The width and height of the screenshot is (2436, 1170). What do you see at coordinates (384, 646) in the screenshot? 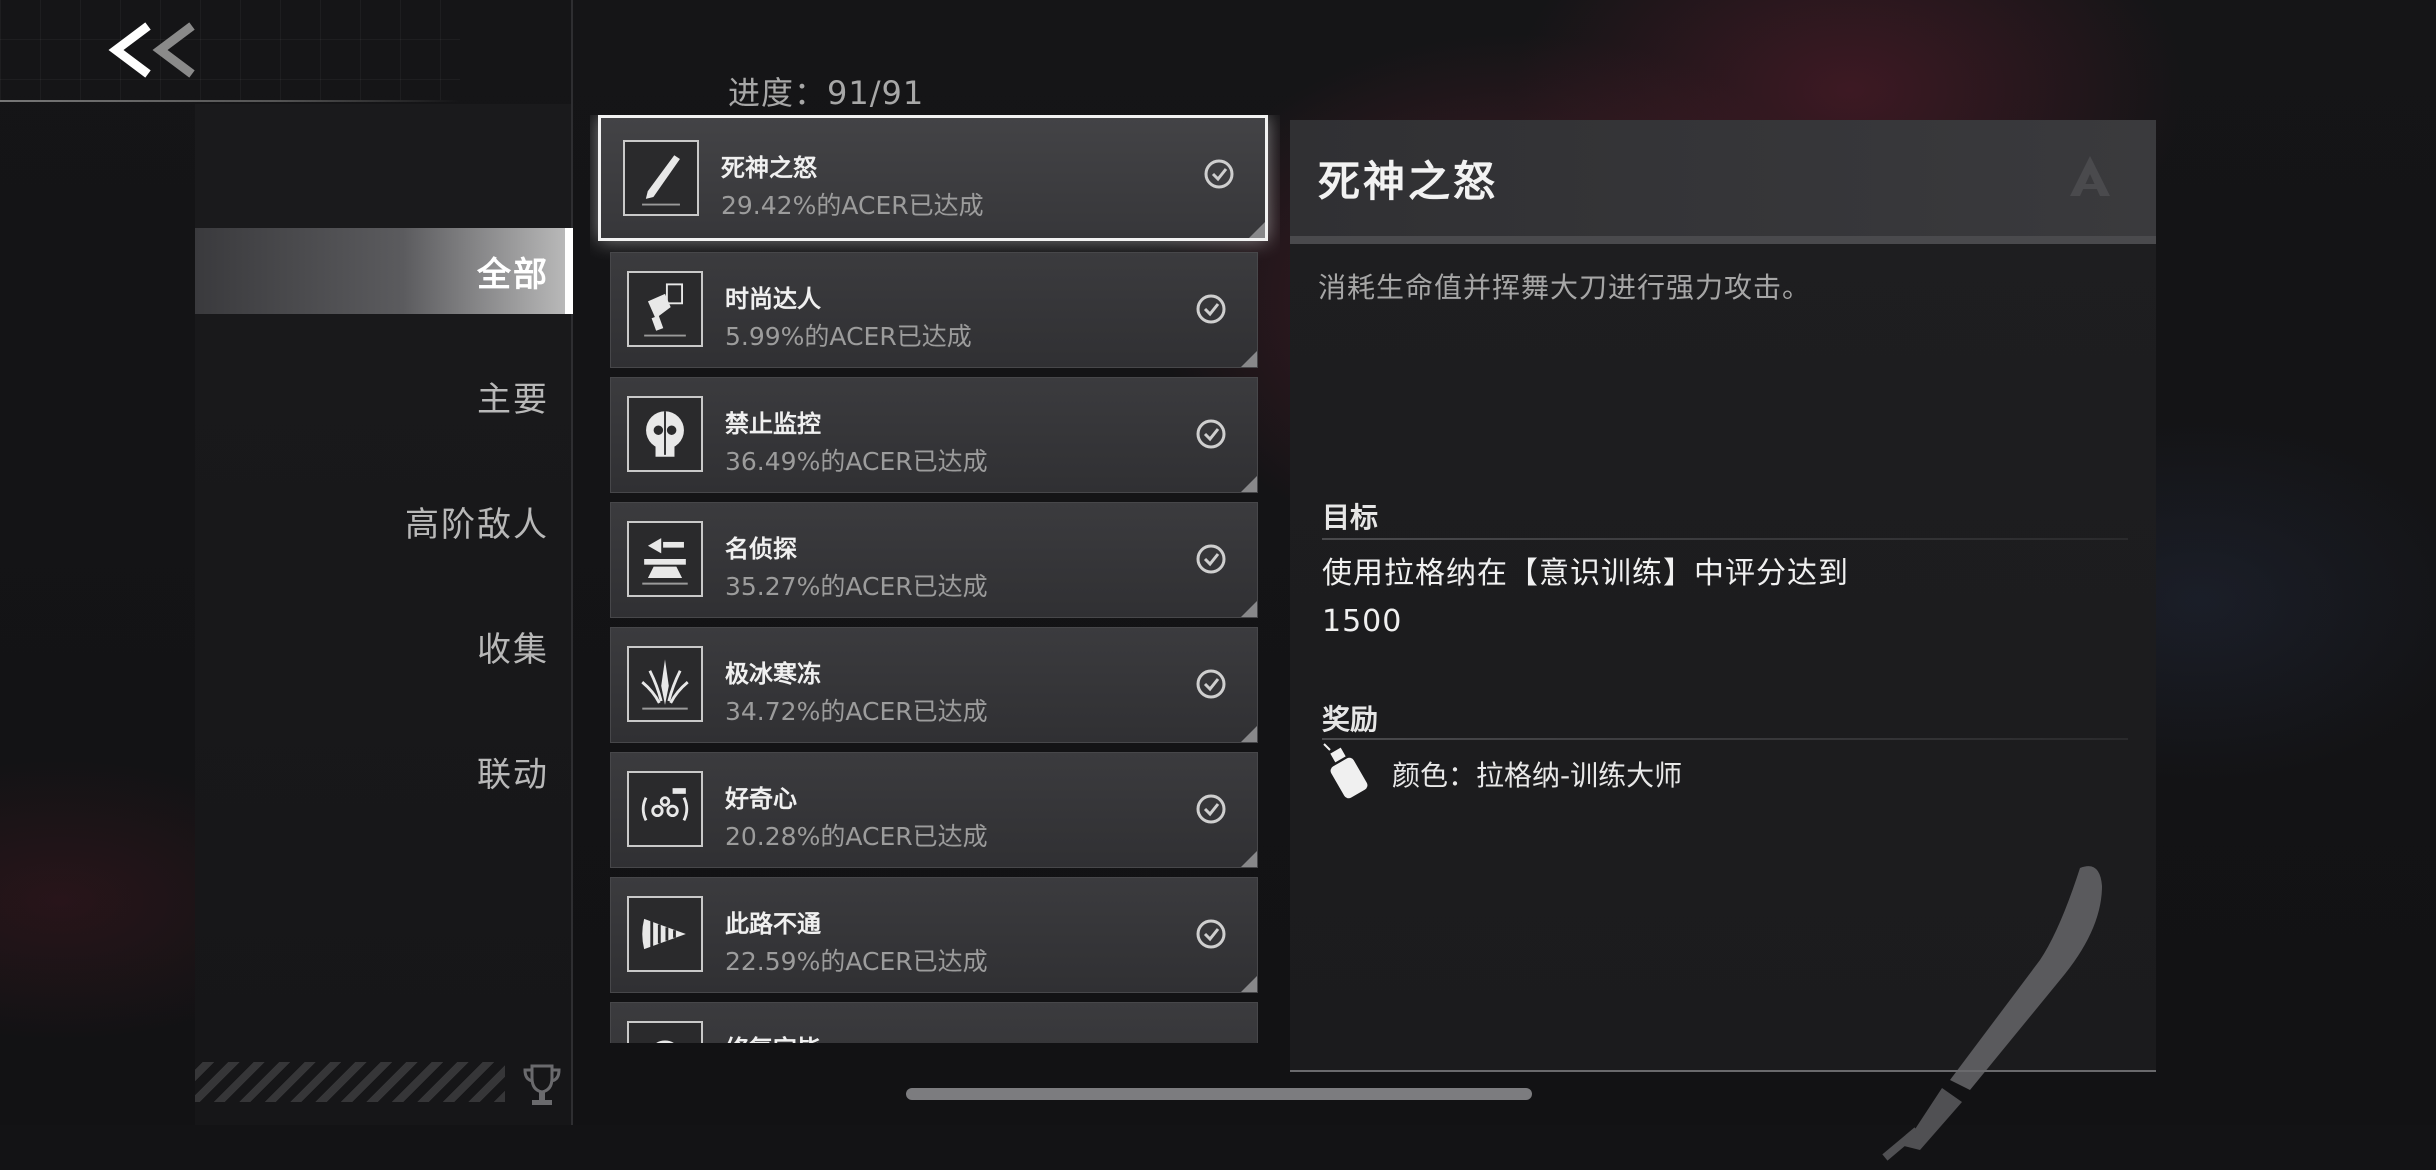
I see `sidebar-item-collection: 收集` at bounding box center [384, 646].